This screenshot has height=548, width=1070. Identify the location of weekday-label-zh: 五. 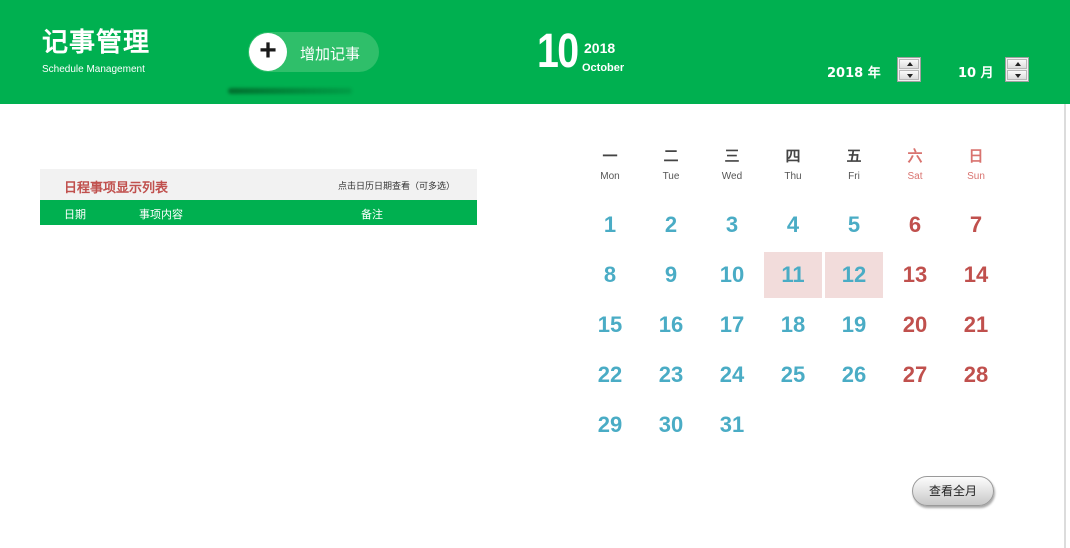
(854, 156).